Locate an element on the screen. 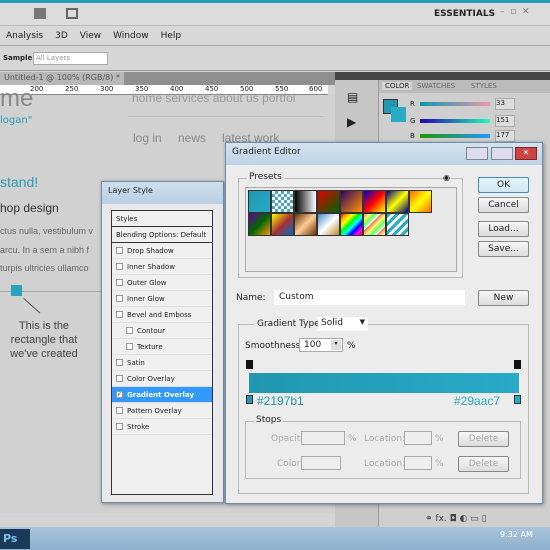 This screenshot has width=550, height=550. menu-3d: 3D is located at coordinates (61, 36).